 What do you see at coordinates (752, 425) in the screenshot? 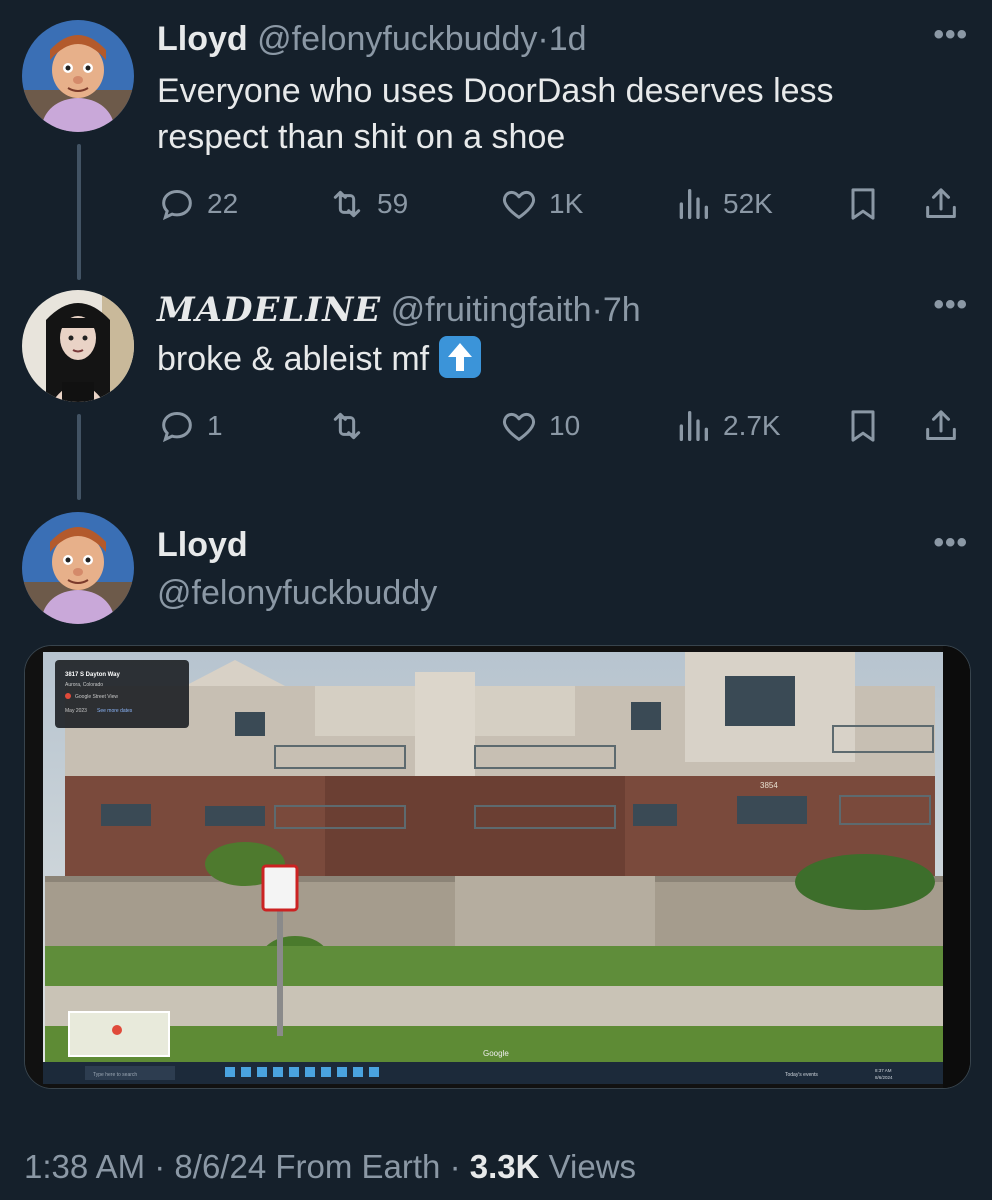
I see `view-count: 2.7K` at bounding box center [752, 425].